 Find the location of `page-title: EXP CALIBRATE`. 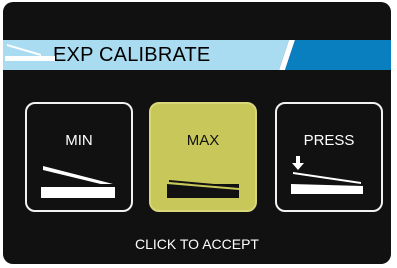

page-title: EXP CALIBRATE is located at coordinates (132, 55).